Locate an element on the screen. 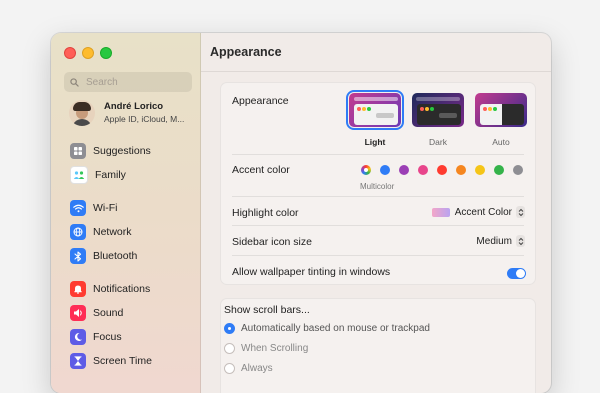 The image size is (600, 393). accent-color-label: Accent color is located at coordinates (261, 170).